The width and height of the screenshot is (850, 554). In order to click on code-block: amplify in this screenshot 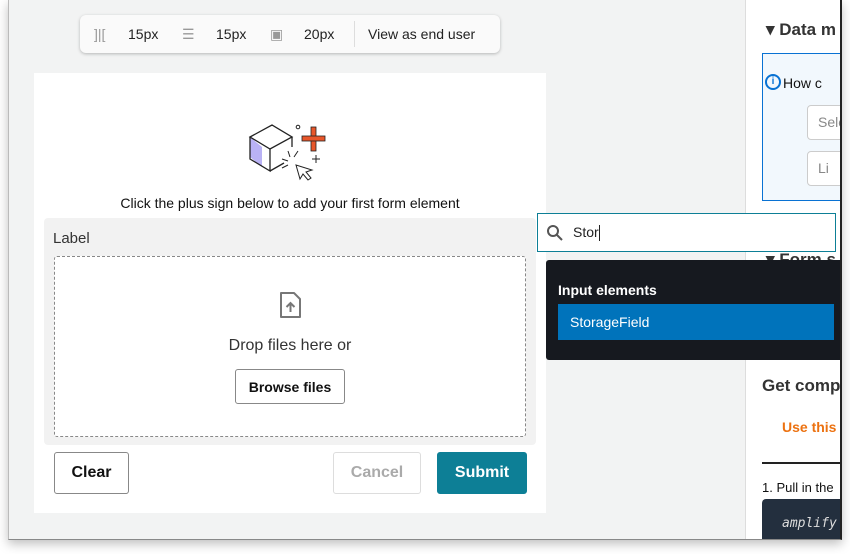, I will do `click(801, 519)`.